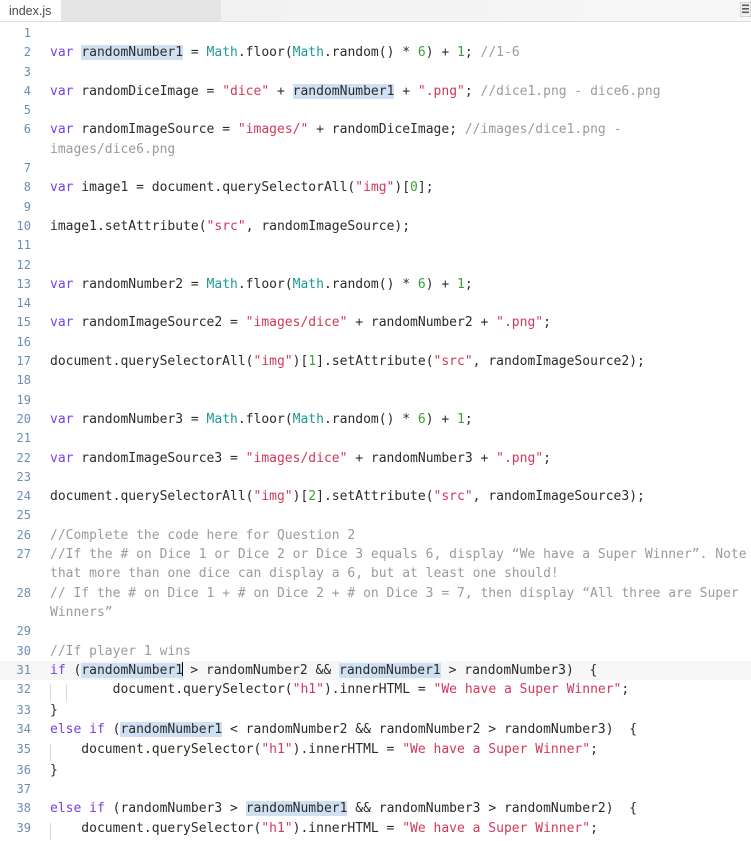 Image resolution: width=751 pixels, height=841 pixels. Describe the element at coordinates (375, 438) in the screenshot. I see `code-line: 21` at that location.